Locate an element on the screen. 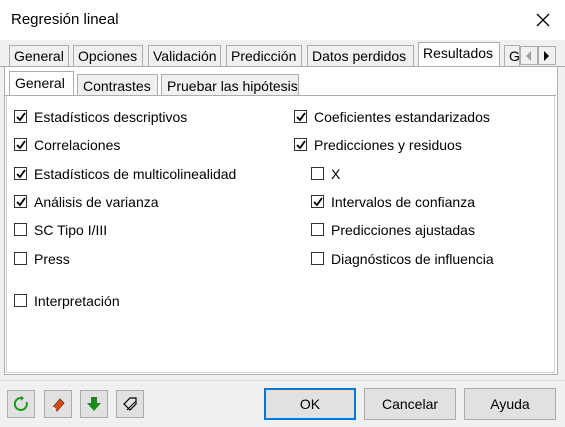 The image size is (565, 427). chevron-right-icon is located at coordinates (546, 56).